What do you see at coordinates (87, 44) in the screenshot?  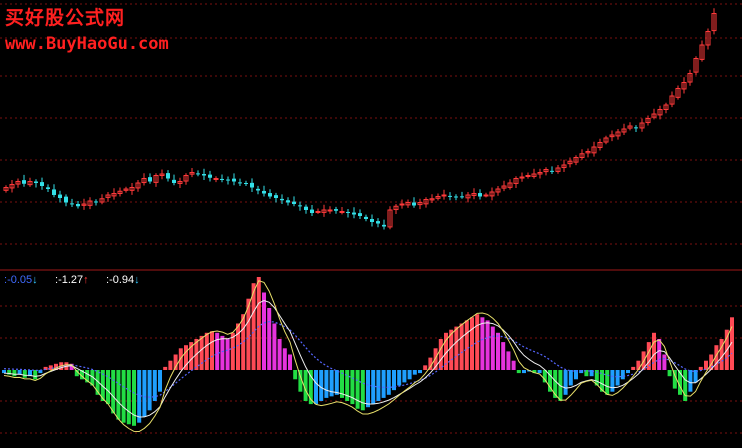 I see `watermark-url: www.BuyHaoGu.com` at bounding box center [87, 44].